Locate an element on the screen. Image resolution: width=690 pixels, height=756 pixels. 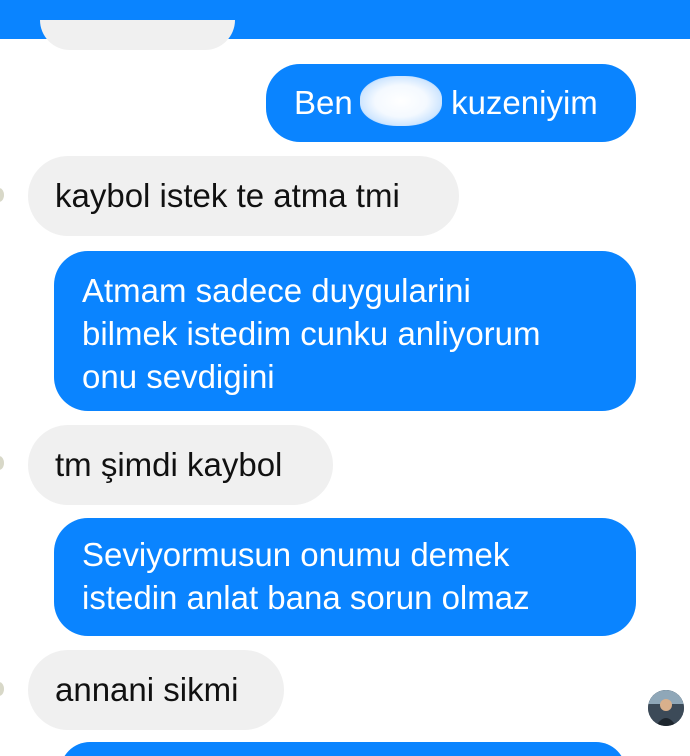
message-line: Seviyormusun onumu demek is located at coordinates (296, 554).